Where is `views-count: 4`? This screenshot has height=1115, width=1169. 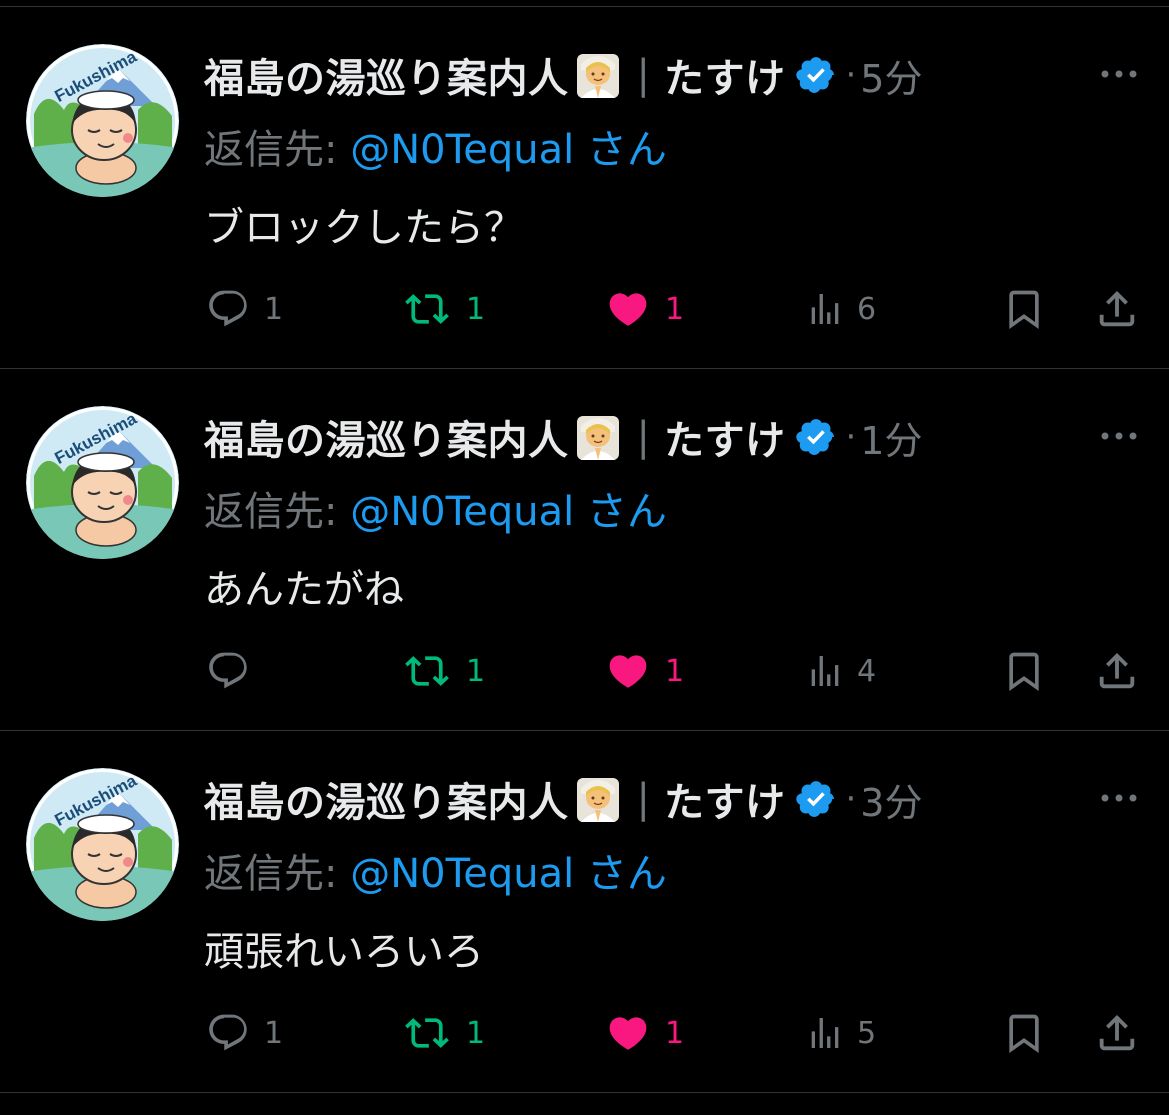
views-count: 4 is located at coordinates (867, 671).